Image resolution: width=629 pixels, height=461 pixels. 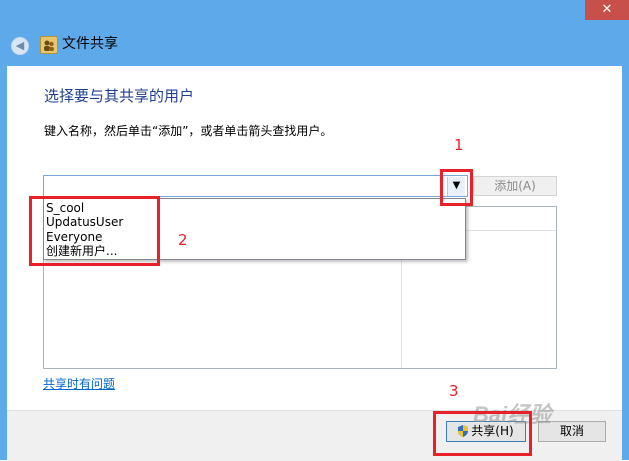 I want to click on window-title: 文件共享, so click(x=90, y=44).